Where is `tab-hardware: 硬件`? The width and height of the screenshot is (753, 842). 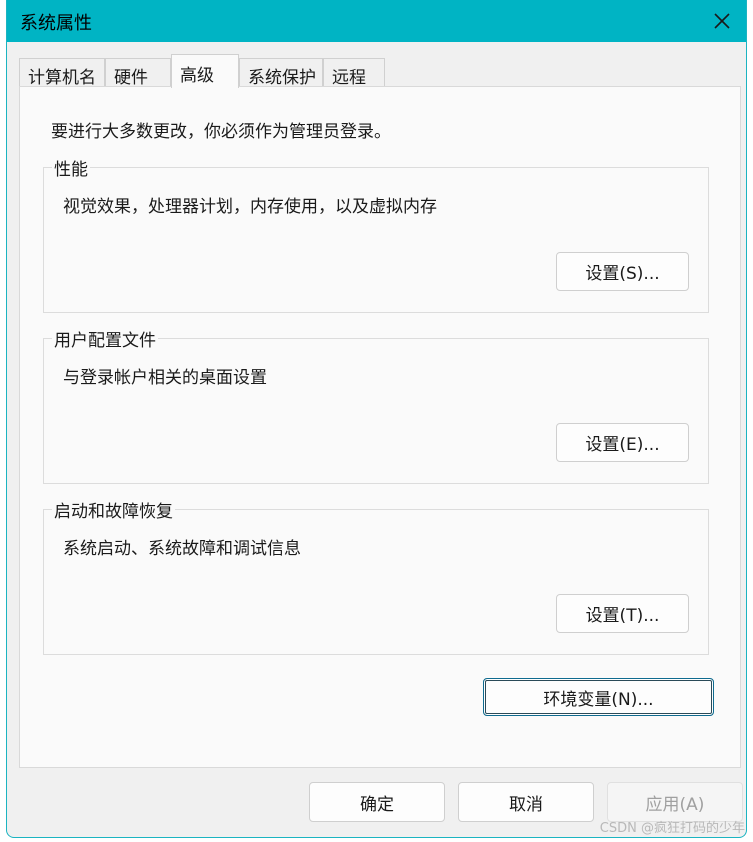 tab-hardware: 硬件 is located at coordinates (138, 73).